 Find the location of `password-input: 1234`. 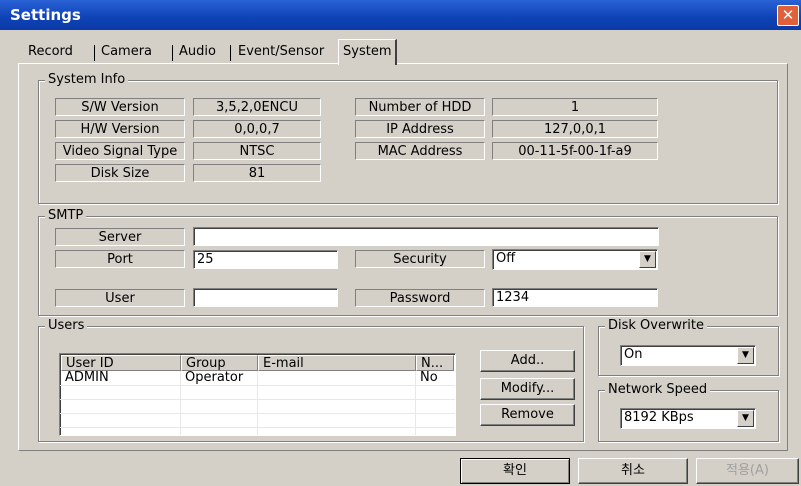

password-input: 1234 is located at coordinates (575, 297).